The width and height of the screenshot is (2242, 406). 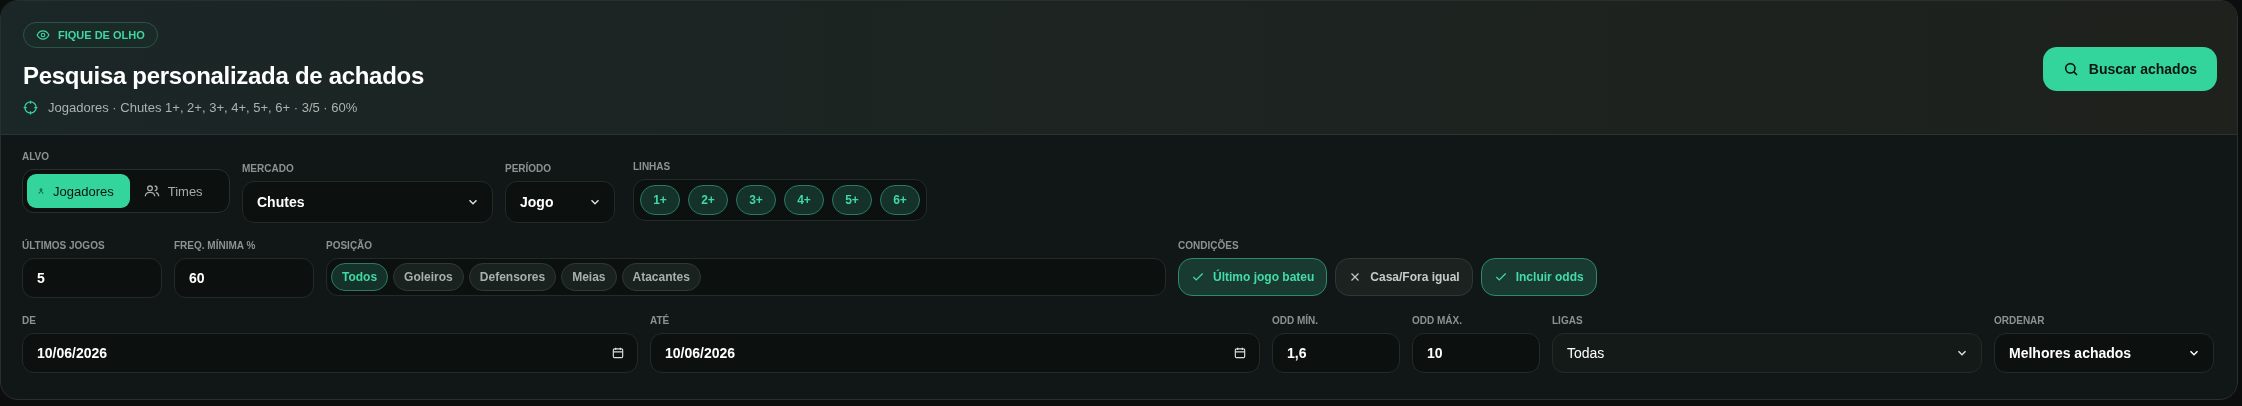 What do you see at coordinates (428, 277) in the screenshot?
I see `filter-chip: Goleiros` at bounding box center [428, 277].